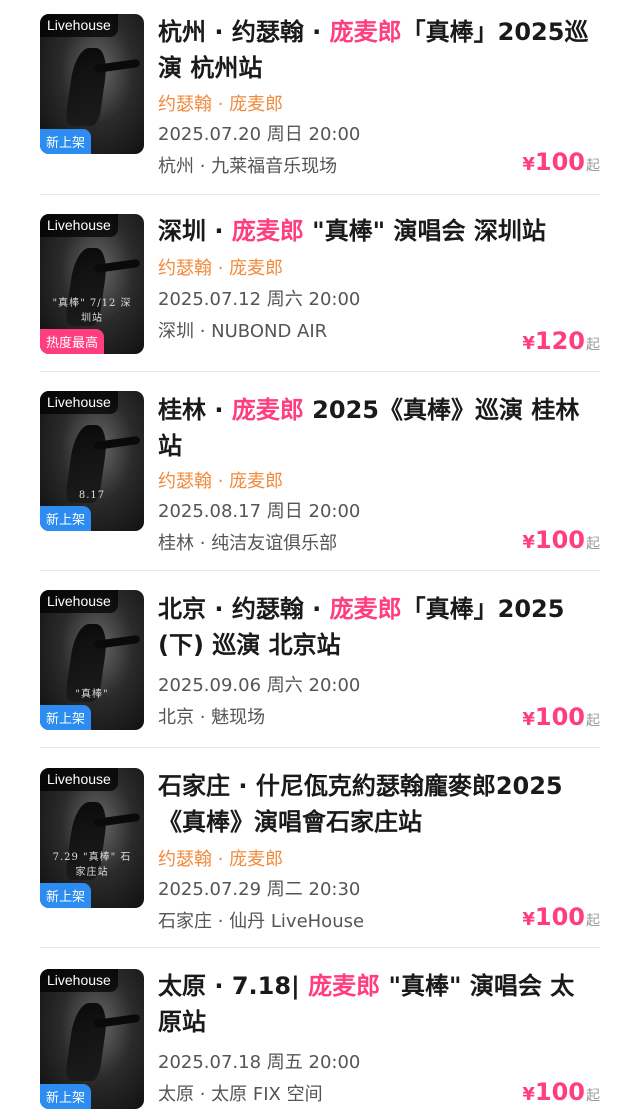  I want to click on hot-tag: 热度最高, so click(72, 341).